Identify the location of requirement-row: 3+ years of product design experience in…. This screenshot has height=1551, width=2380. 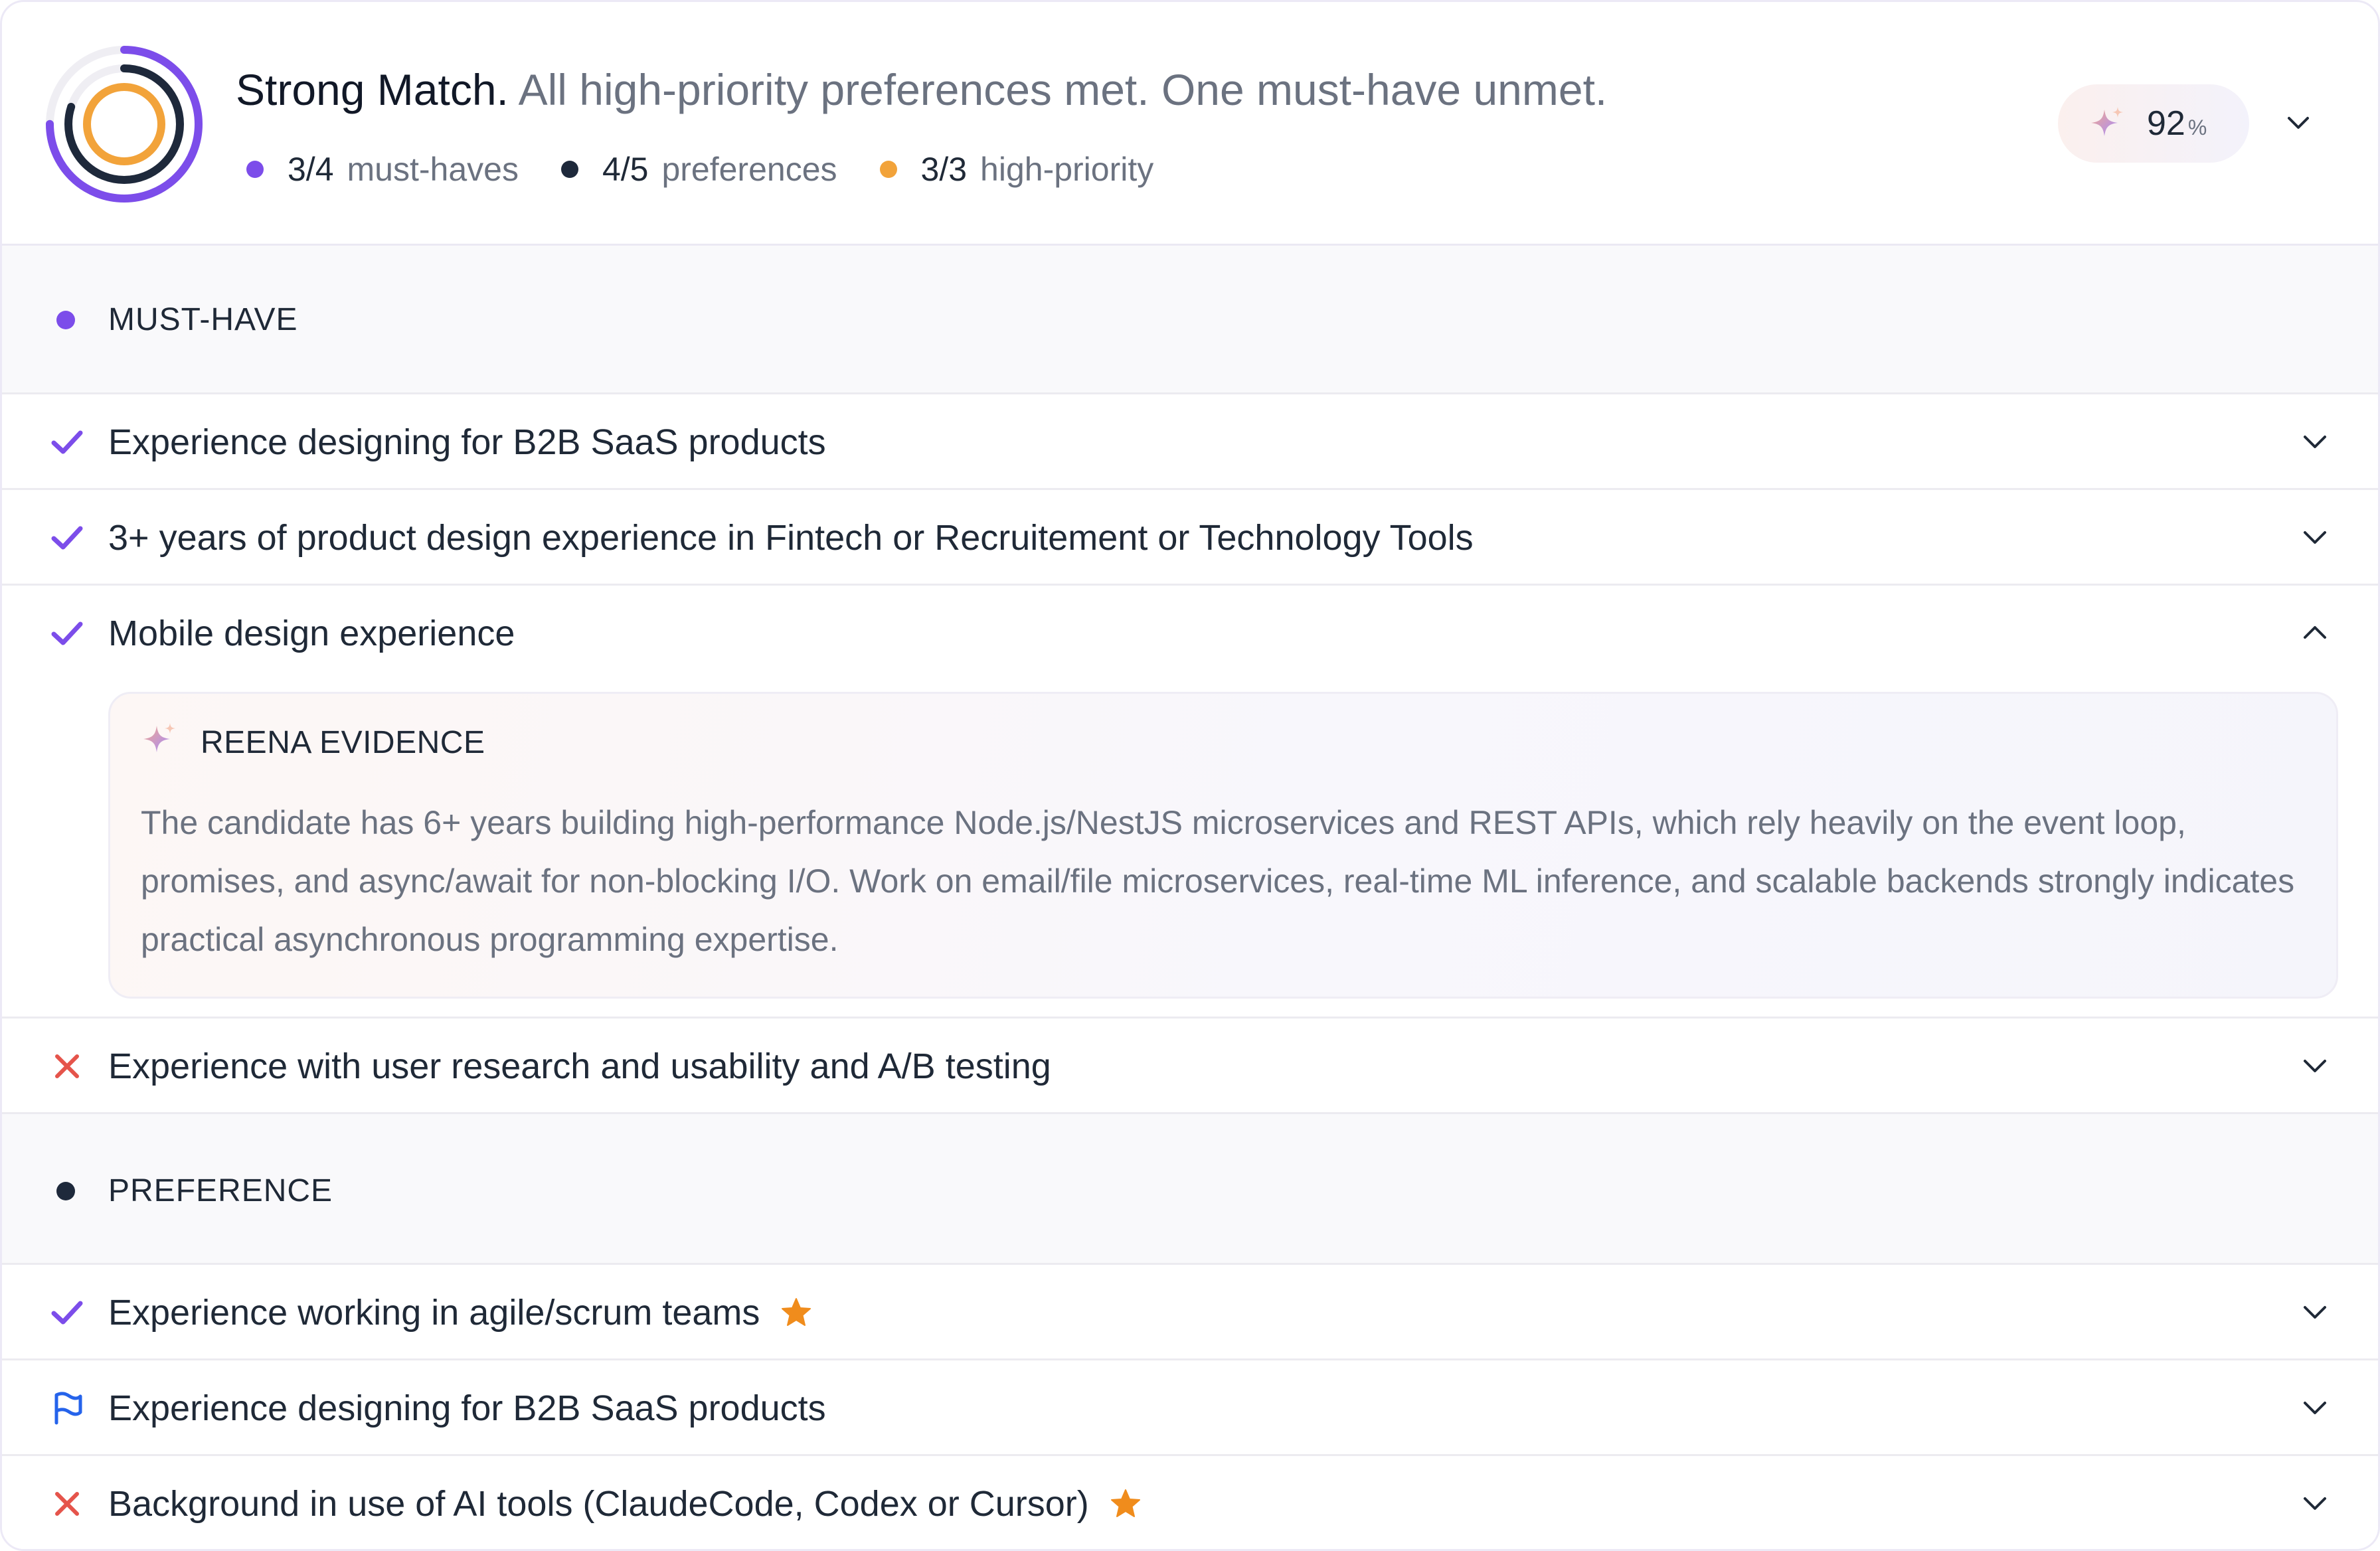
(1190, 538).